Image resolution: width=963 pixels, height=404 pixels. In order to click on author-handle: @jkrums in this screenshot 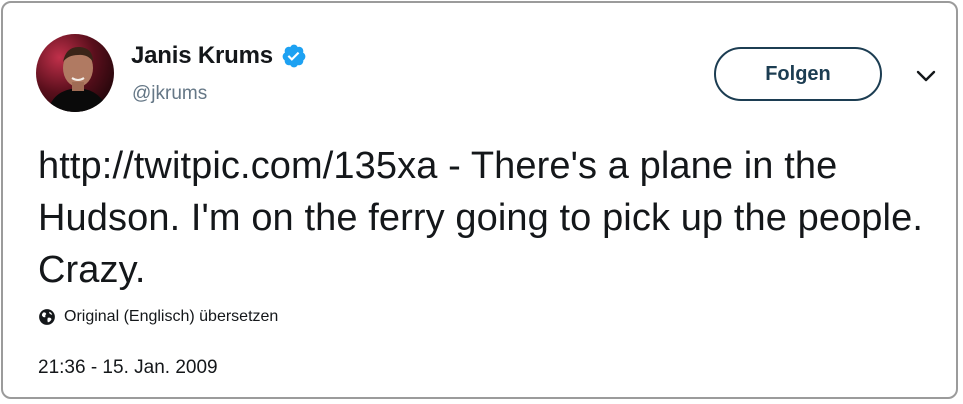, I will do `click(169, 94)`.